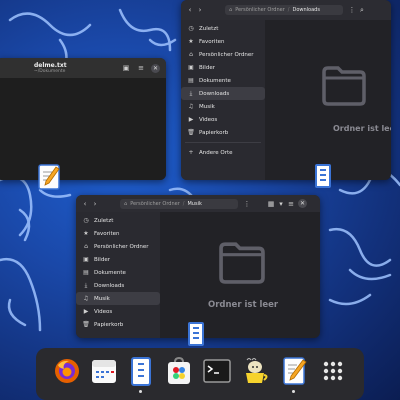  I want to click on sidebar-item-plus: + Andere Orte, so click(223, 152).